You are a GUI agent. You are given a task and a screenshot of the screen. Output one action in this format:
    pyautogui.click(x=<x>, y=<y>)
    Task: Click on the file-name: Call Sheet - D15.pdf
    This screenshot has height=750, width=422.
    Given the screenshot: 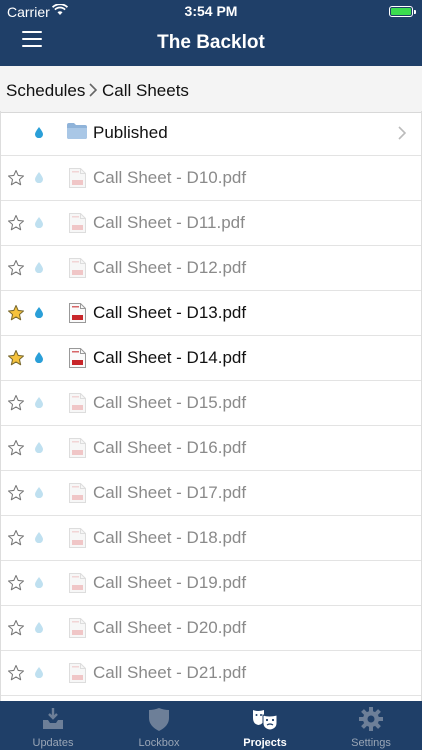 What is the action you would take?
    pyautogui.click(x=170, y=402)
    